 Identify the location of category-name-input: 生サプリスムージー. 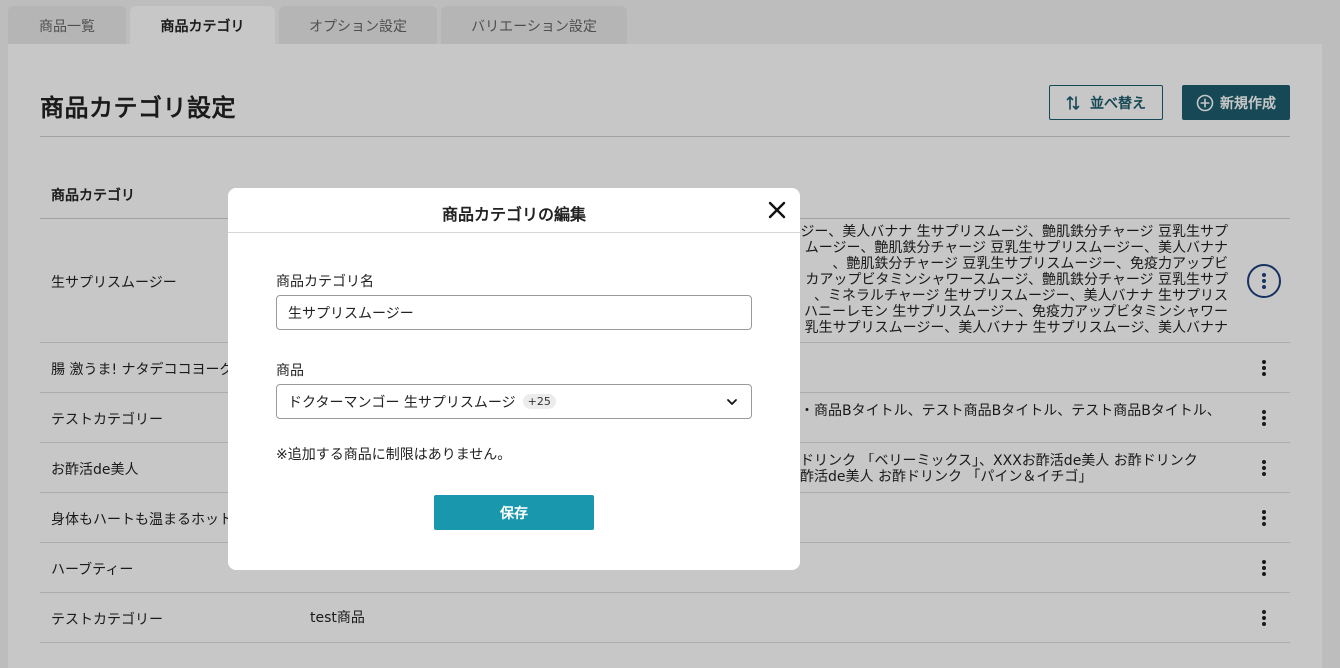
(514, 312).